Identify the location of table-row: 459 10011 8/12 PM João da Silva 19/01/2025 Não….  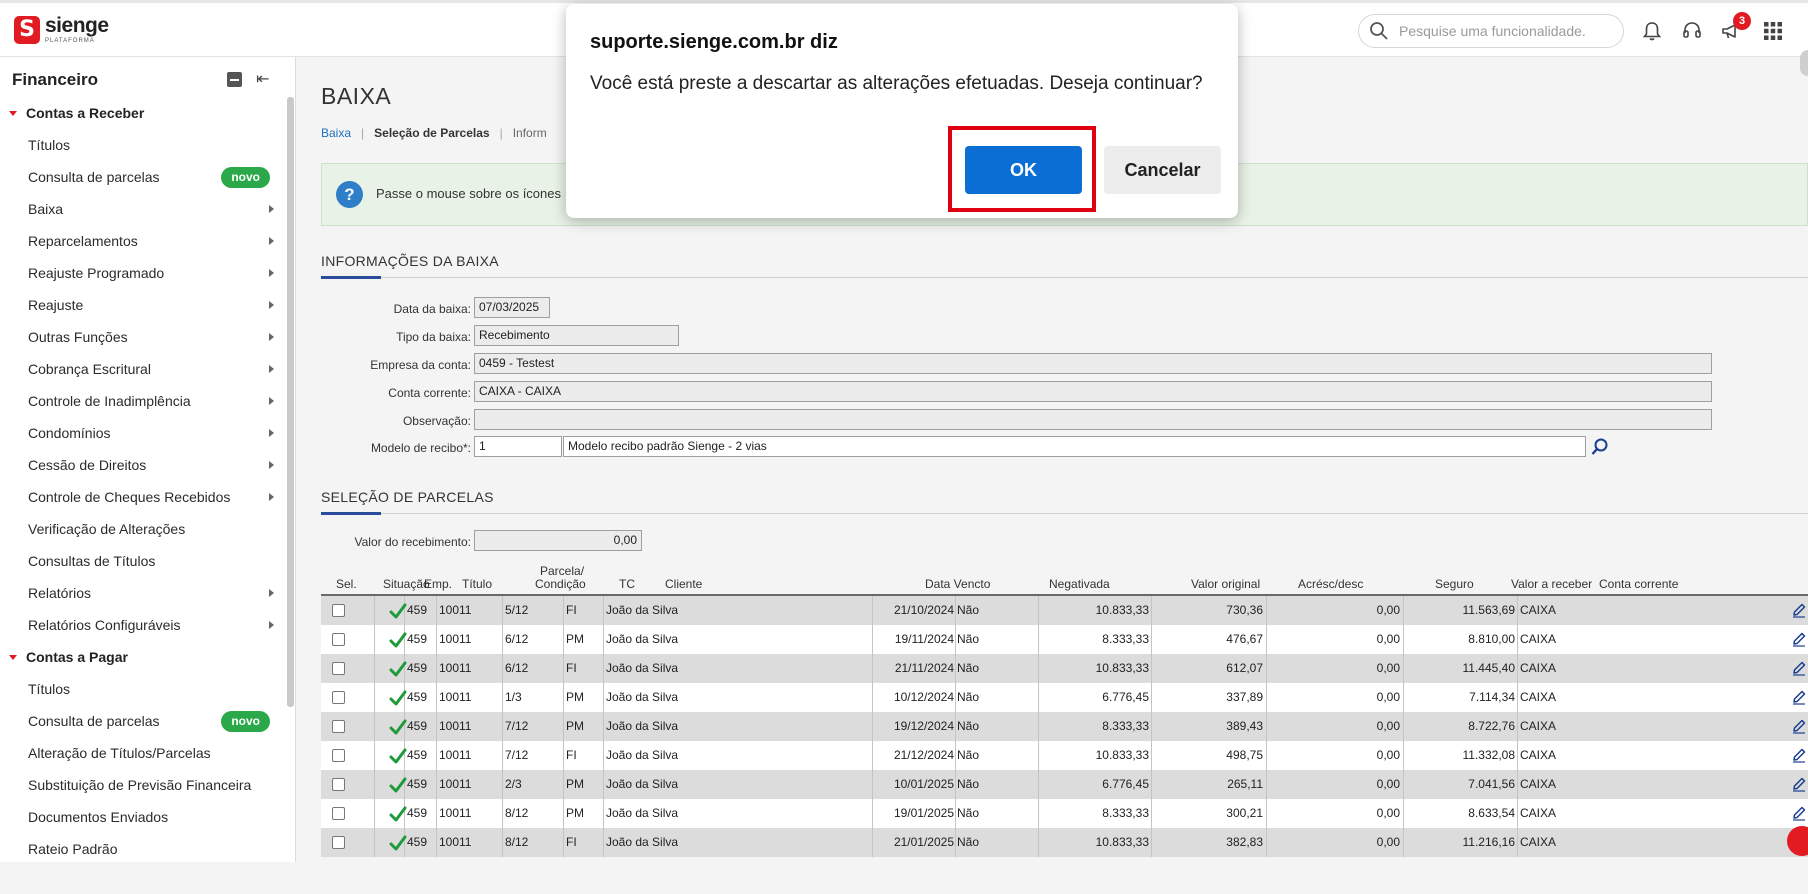
(1064, 813).